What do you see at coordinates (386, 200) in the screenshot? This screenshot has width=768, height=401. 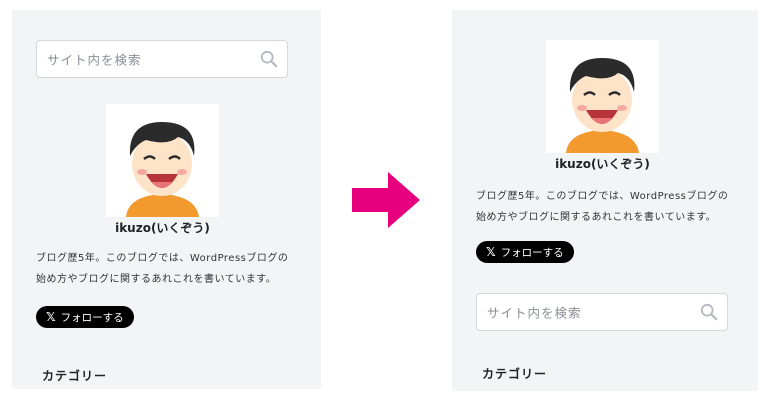 I see `arrow-right-icon` at bounding box center [386, 200].